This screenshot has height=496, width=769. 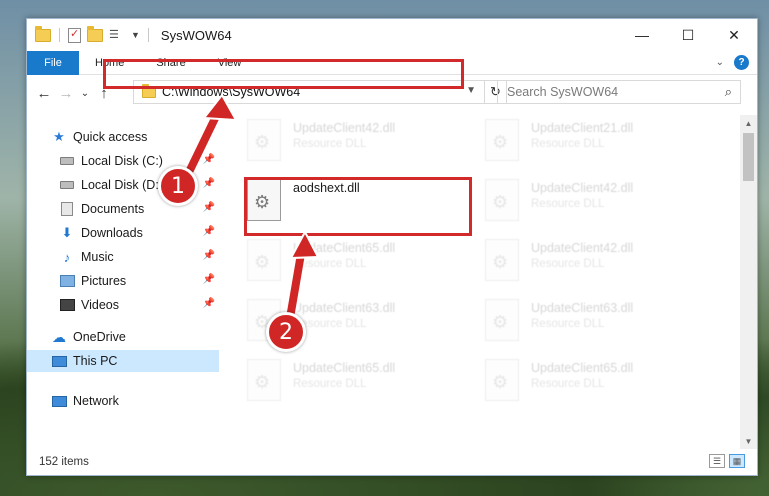 I want to click on tab-view: View, so click(x=230, y=63).